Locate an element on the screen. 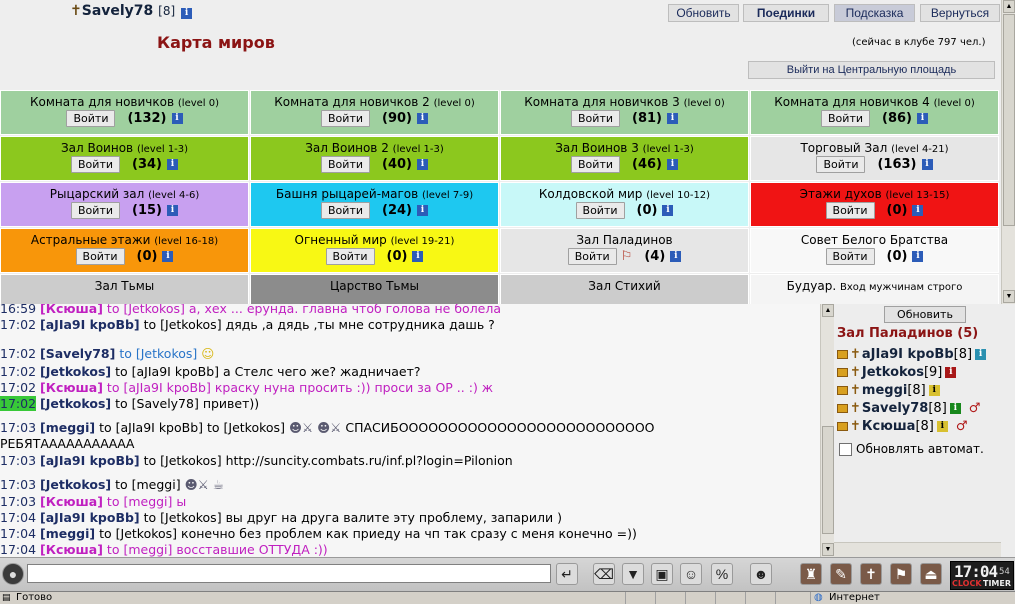 Image resolution: width=1015 pixels, height=604 pixels. chat-scrollbar: ▲ ▼ is located at coordinates (827, 430).